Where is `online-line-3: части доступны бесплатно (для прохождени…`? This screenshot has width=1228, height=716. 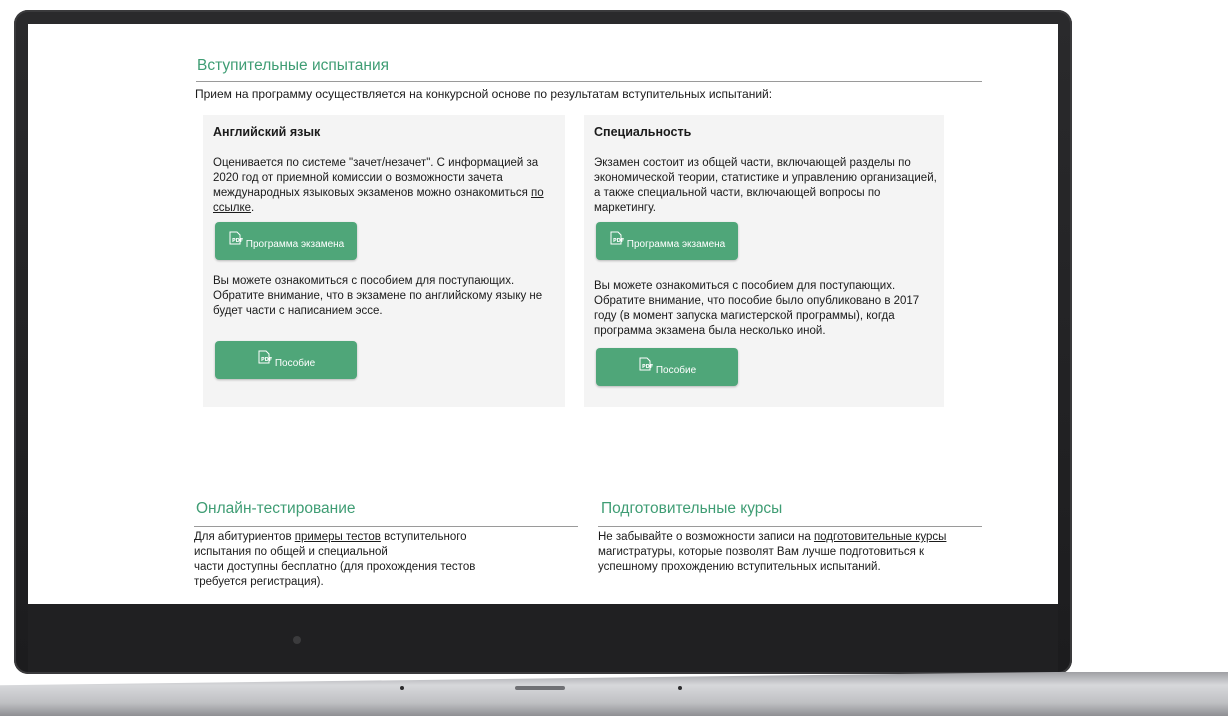
online-line-3: части доступны бесплатно (для прохождени… is located at coordinates (335, 567).